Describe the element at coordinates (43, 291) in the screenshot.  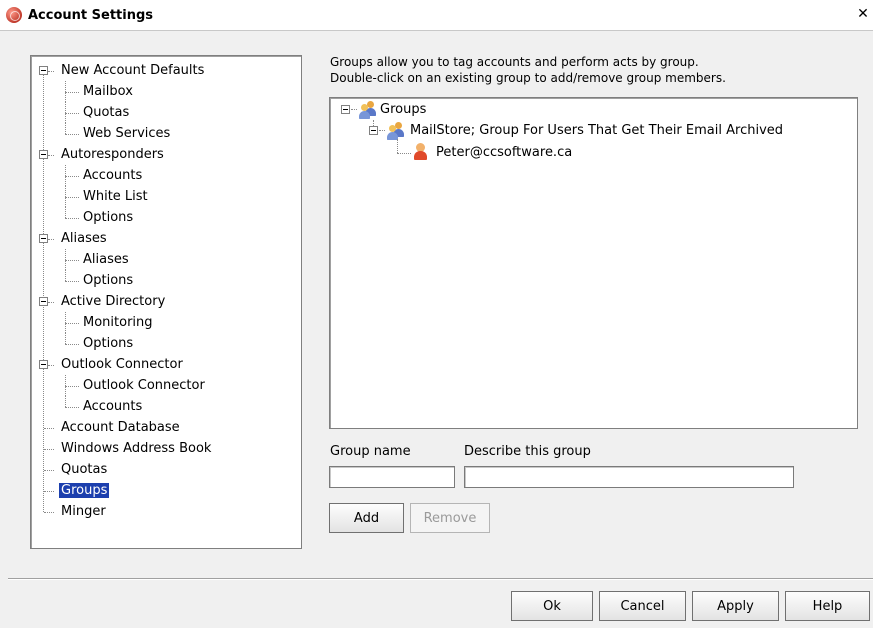
I see `tree-connector` at that location.